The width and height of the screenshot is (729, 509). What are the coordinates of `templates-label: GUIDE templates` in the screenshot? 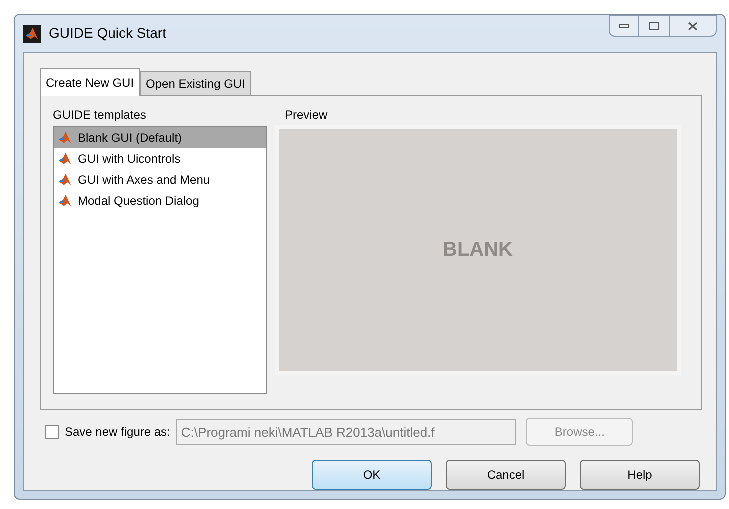 It's located at (100, 115).